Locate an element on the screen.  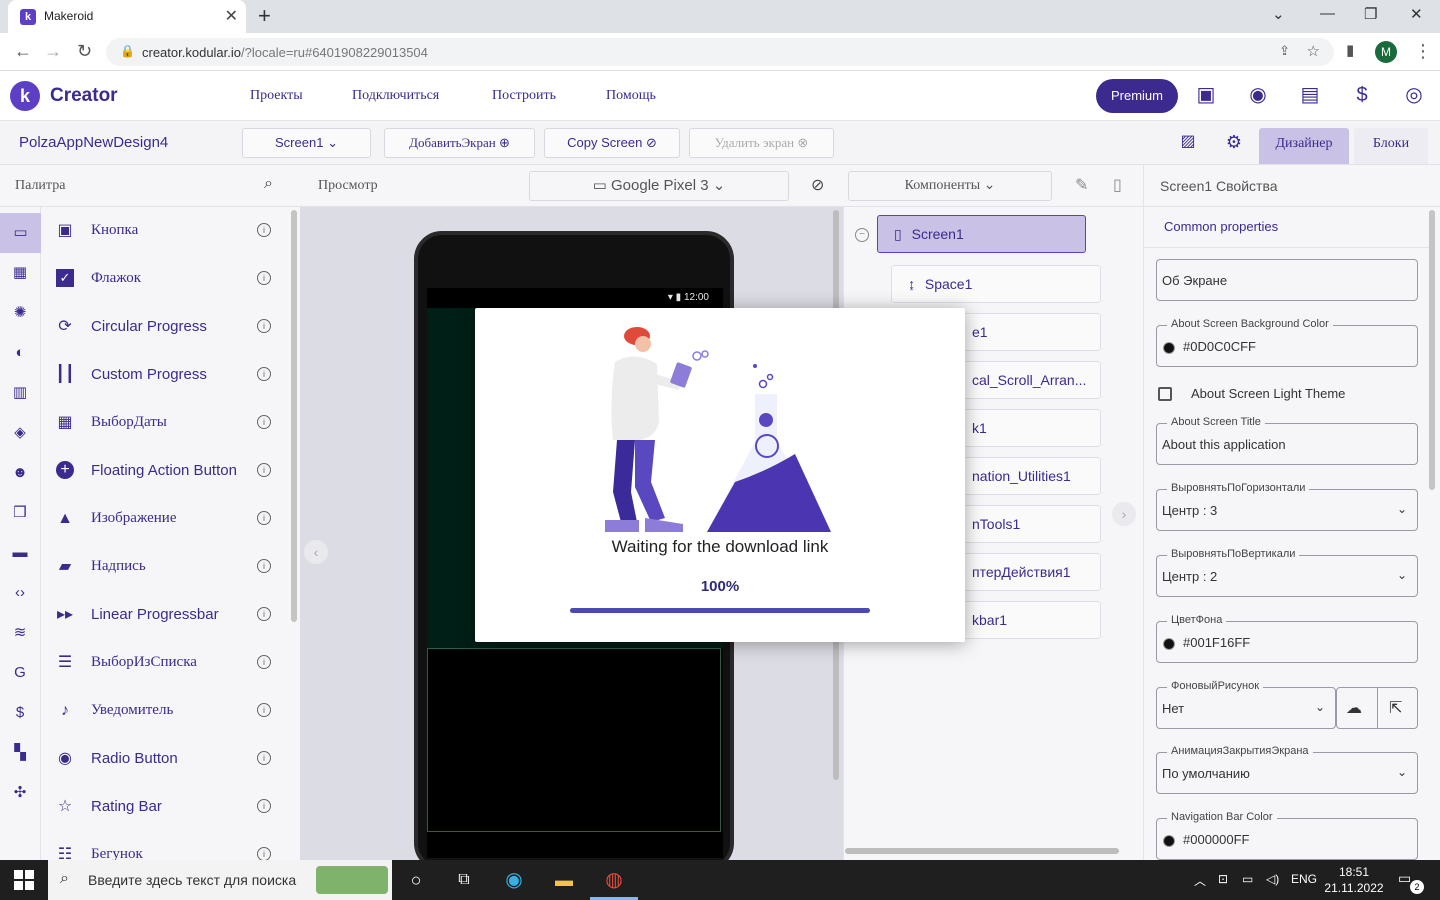
chrome-icon: ◍ is located at coordinates (614, 880).